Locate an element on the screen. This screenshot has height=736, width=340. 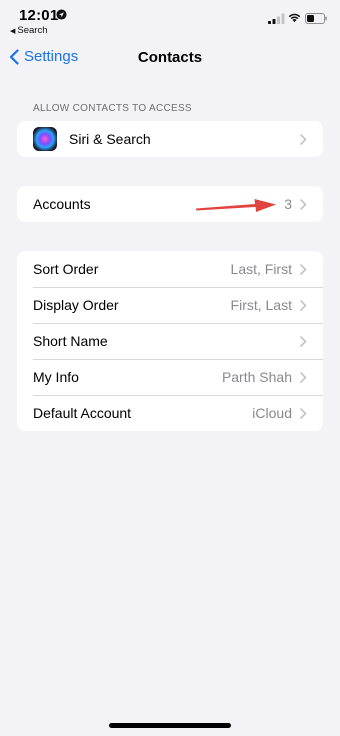
default-account-value: iCloud is located at coordinates (272, 413).